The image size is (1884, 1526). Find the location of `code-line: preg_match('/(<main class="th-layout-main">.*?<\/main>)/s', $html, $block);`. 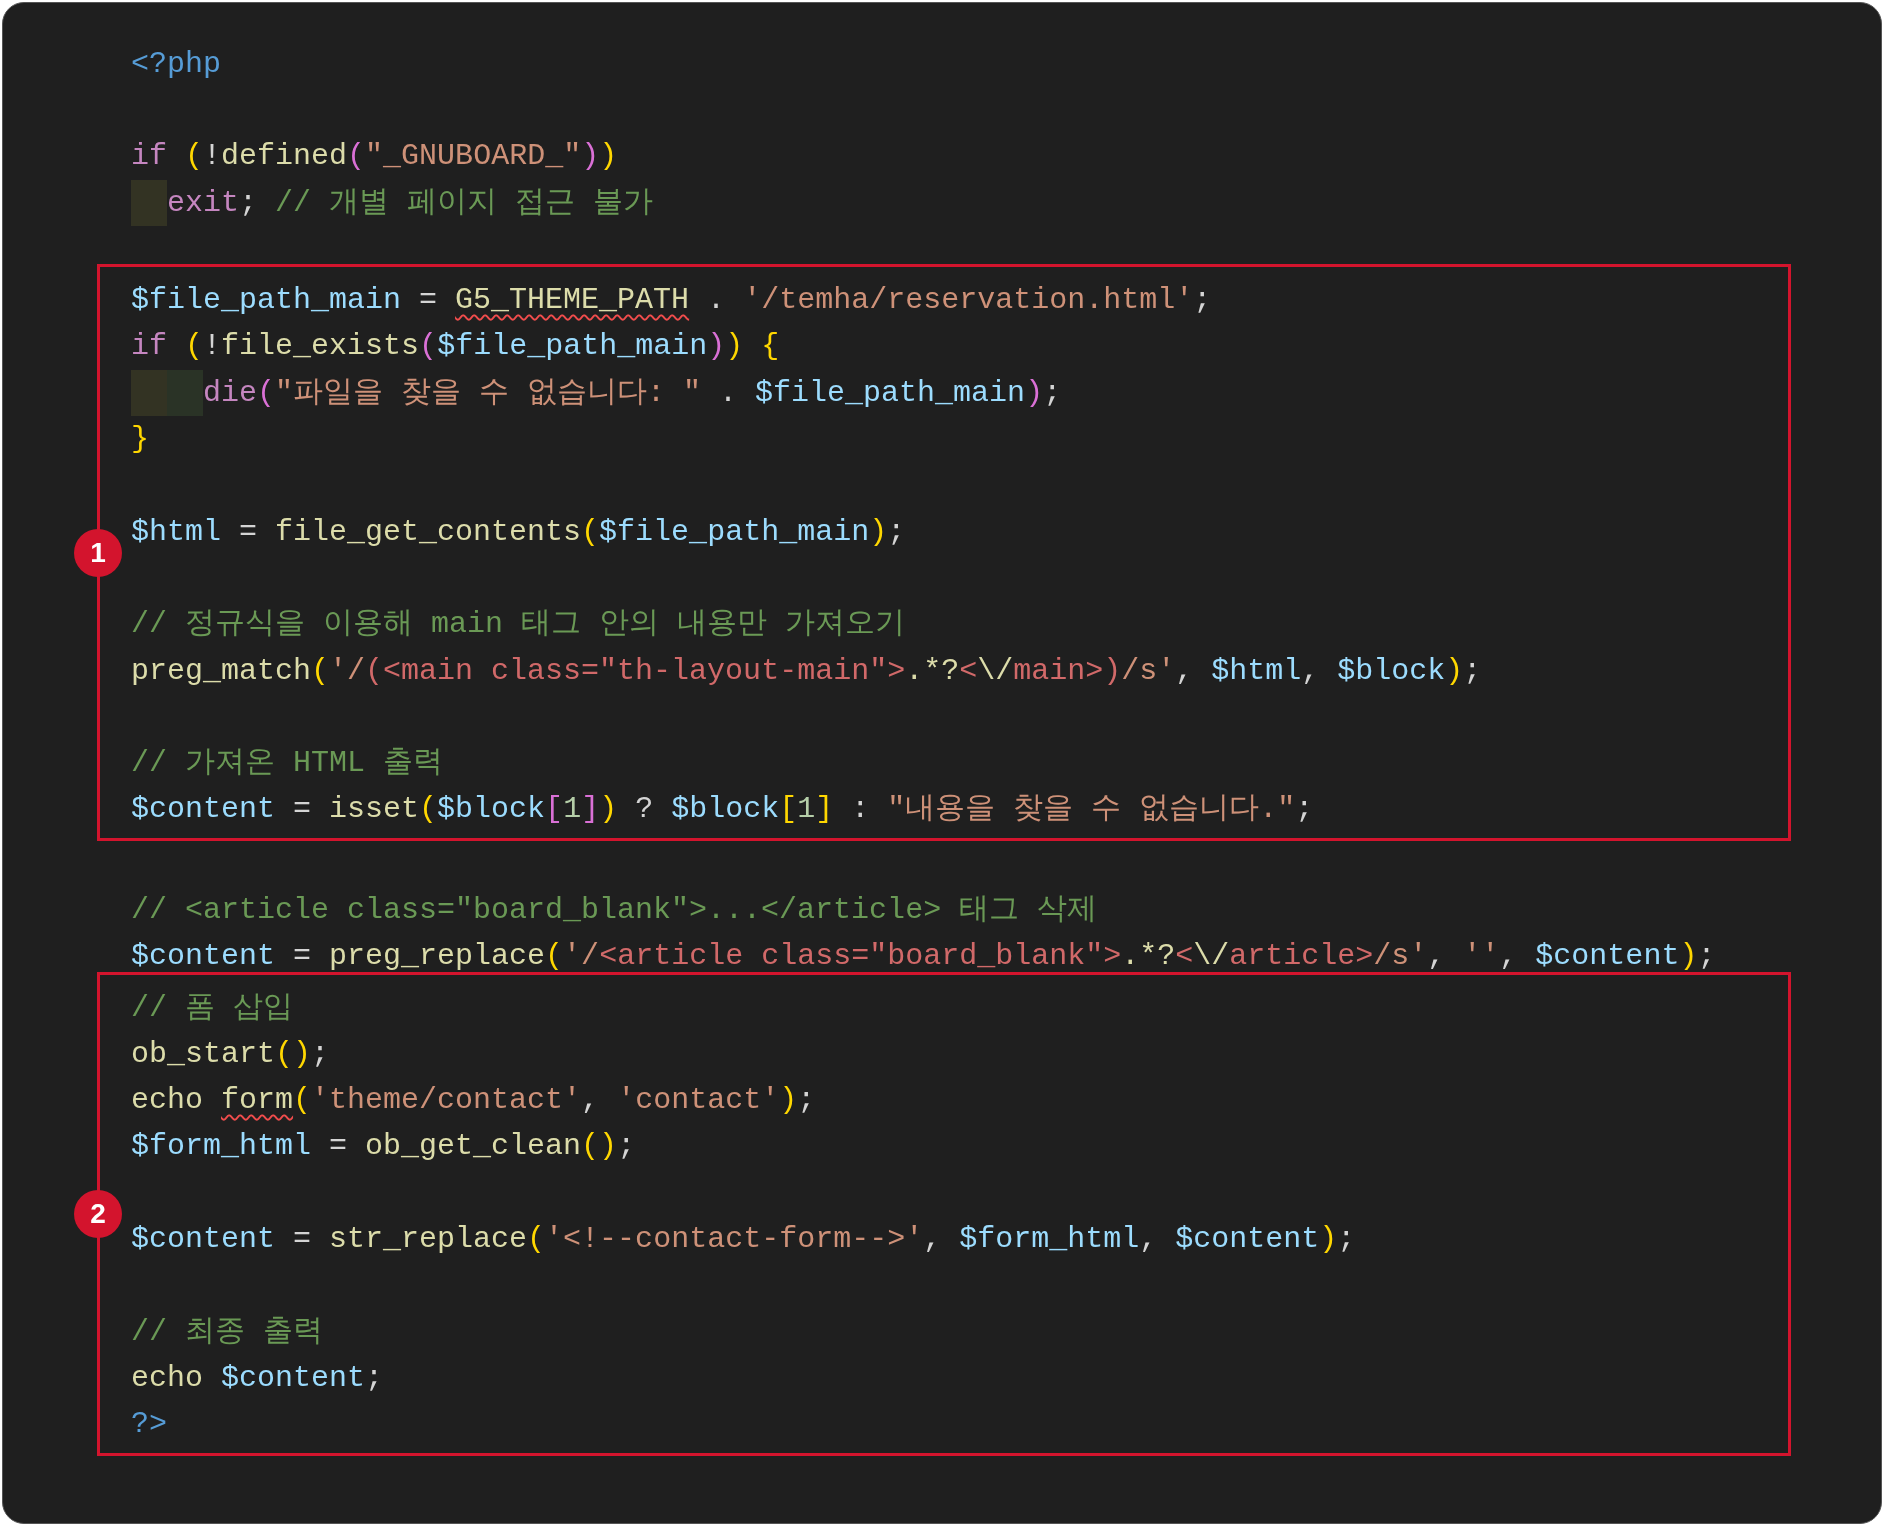

code-line: preg_match('/(<main class="th-layout-main">.*?<\/main>)/s', $html, $block); is located at coordinates (806, 671).